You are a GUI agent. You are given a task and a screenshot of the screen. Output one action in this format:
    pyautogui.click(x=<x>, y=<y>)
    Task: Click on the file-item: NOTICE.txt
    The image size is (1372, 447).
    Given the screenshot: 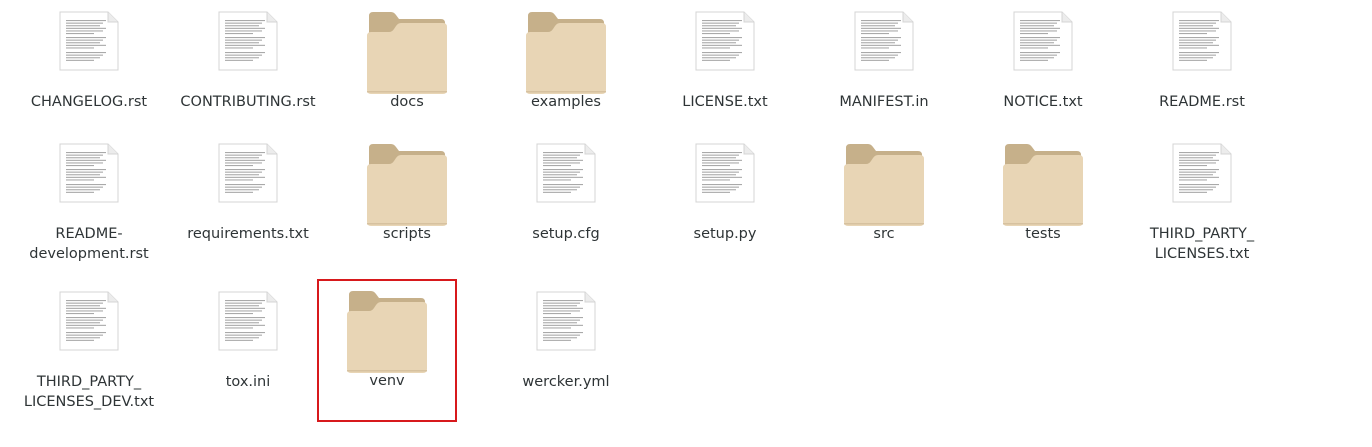 What is the action you would take?
    pyautogui.click(x=1043, y=67)
    